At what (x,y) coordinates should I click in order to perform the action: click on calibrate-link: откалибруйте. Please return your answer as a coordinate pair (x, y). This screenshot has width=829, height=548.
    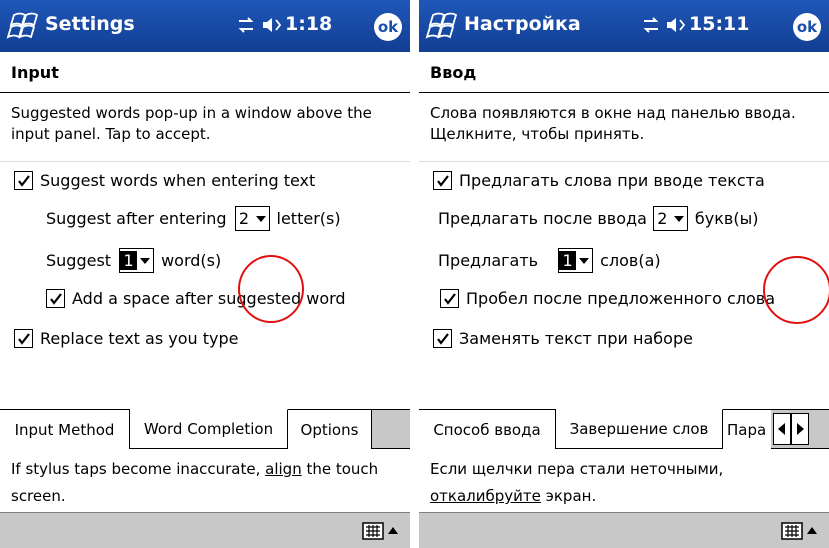
    Looking at the image, I should click on (485, 496).